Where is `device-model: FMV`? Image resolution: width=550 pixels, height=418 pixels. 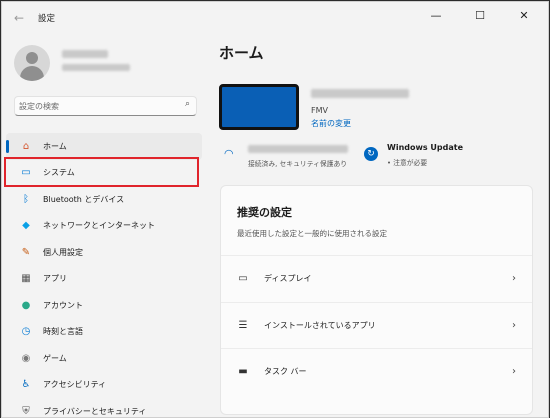
device-model: FMV is located at coordinates (319, 110).